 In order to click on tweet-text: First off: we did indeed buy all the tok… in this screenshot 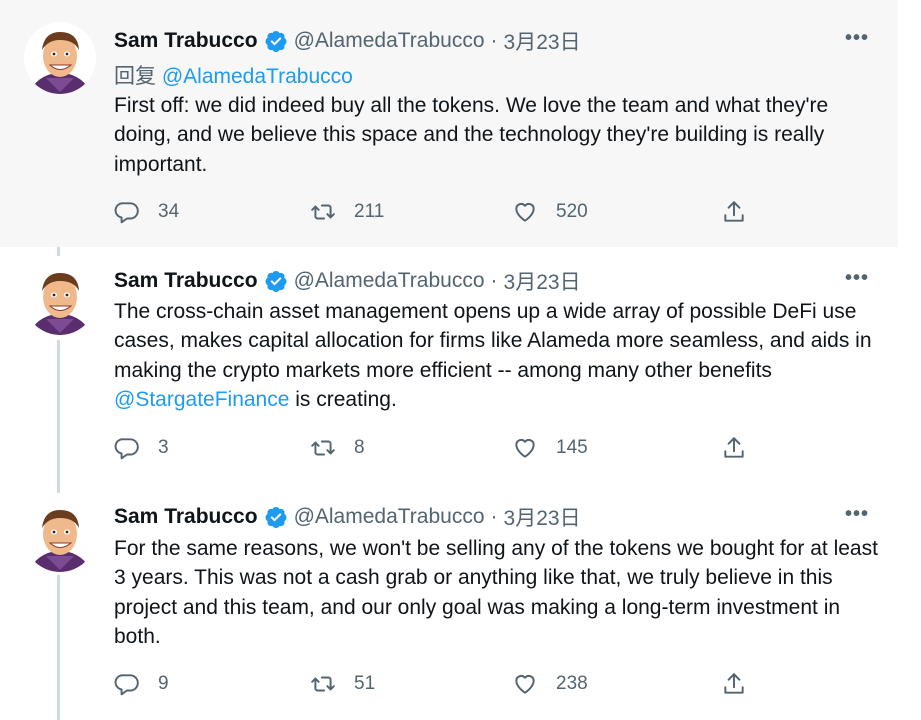, I will do `click(471, 135)`.